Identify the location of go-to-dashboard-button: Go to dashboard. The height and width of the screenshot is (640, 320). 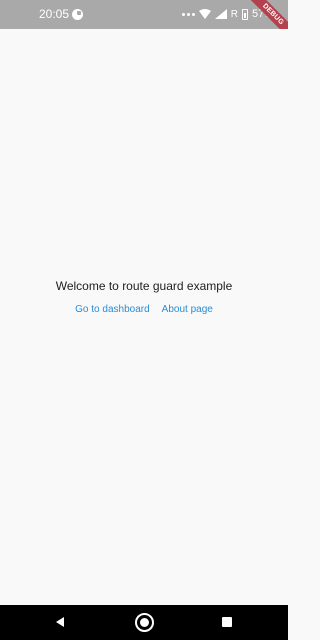
(112, 309).